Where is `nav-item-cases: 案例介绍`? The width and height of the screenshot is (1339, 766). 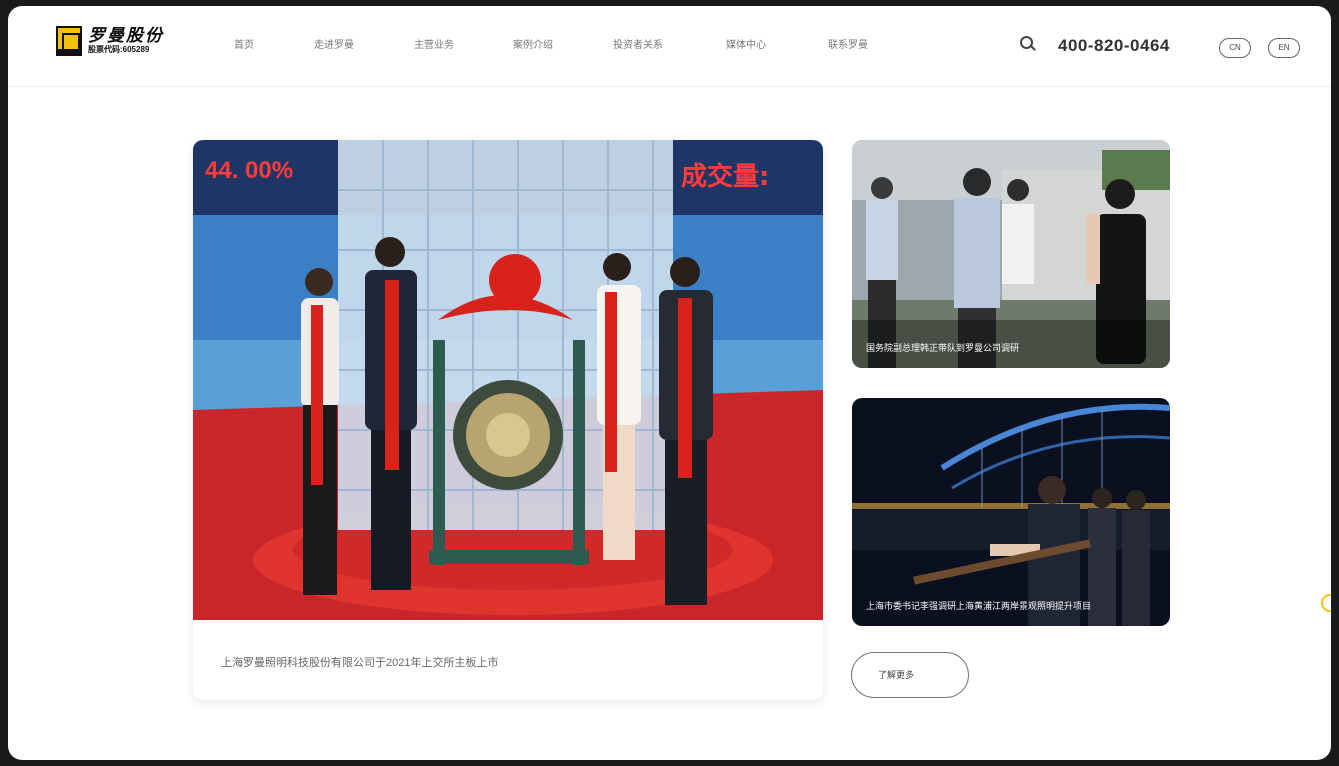
nav-item-cases: 案例介绍 is located at coordinates (533, 43).